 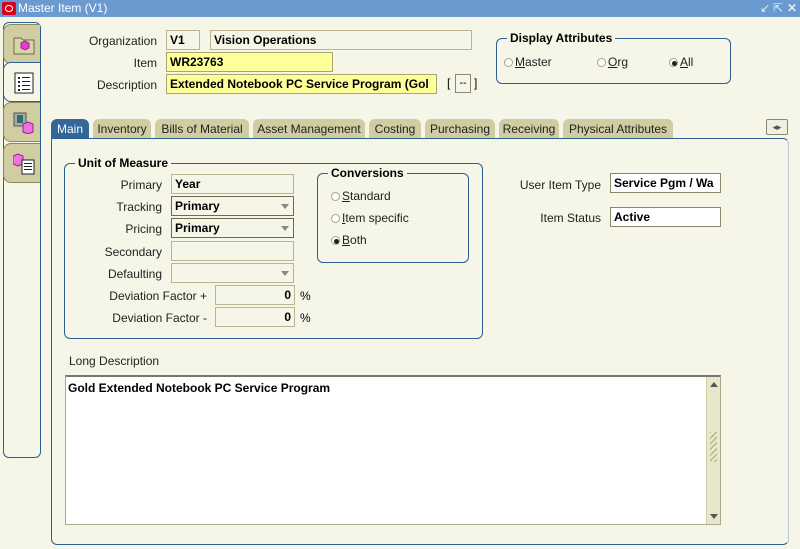 I want to click on item-status-field: Active, so click(x=665, y=217).